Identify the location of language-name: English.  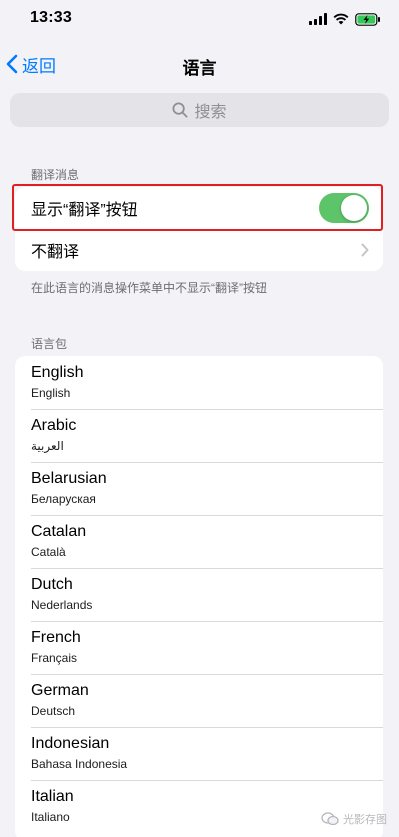
(57, 372).